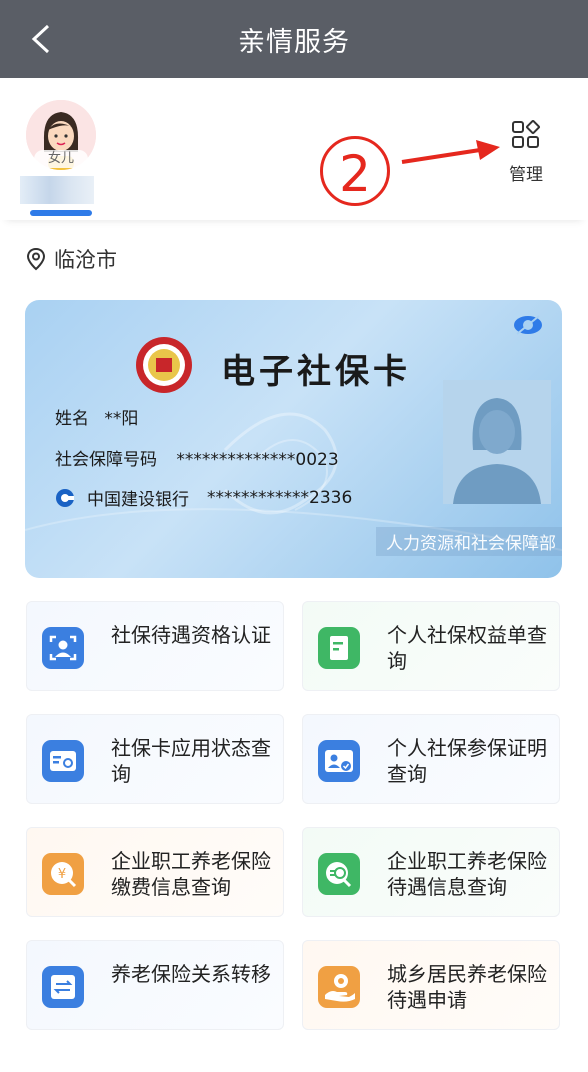  What do you see at coordinates (339, 761) in the screenshot?
I see `id-card-icon` at bounding box center [339, 761].